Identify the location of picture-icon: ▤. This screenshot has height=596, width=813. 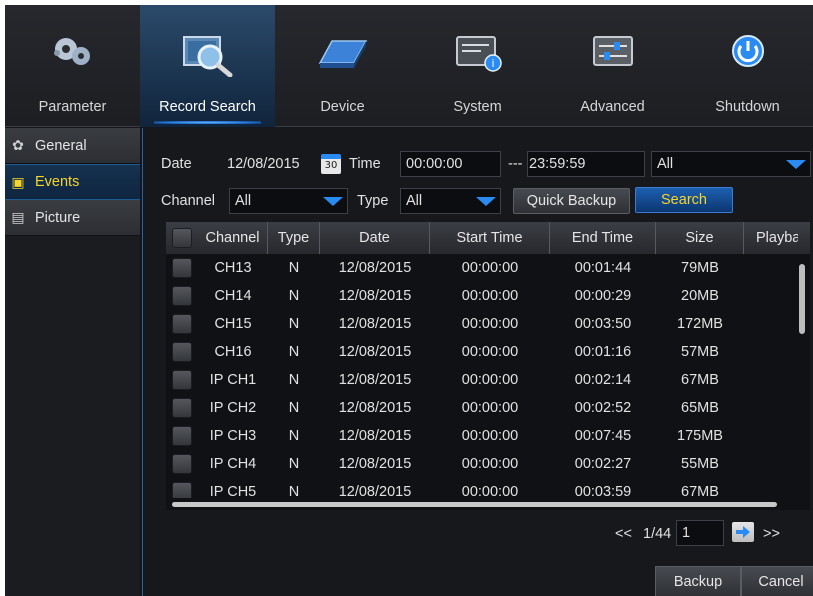
(18, 217).